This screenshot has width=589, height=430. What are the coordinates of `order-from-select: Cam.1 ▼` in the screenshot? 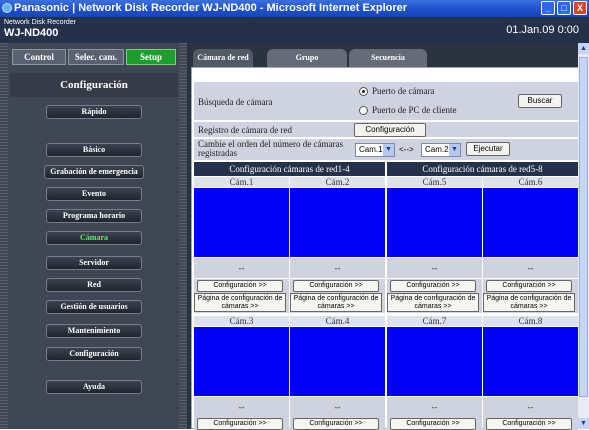 It's located at (375, 150).